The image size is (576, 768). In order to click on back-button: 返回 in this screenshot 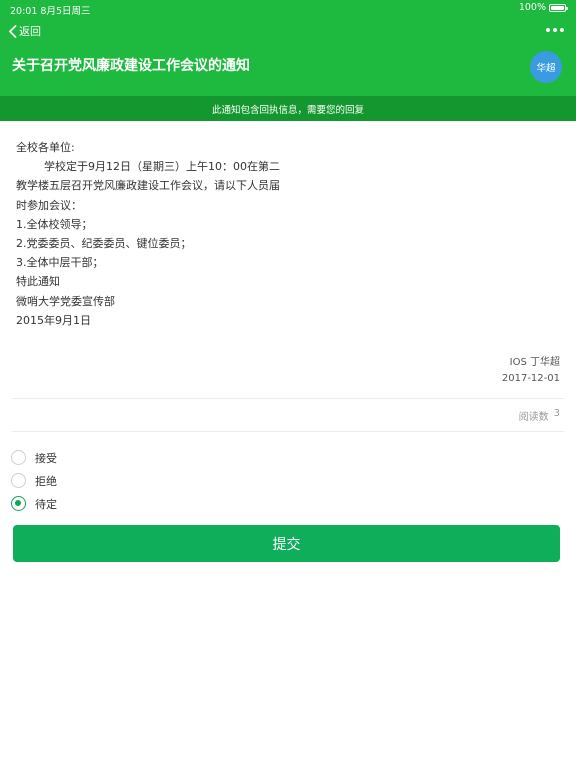, I will do `click(24, 31)`.